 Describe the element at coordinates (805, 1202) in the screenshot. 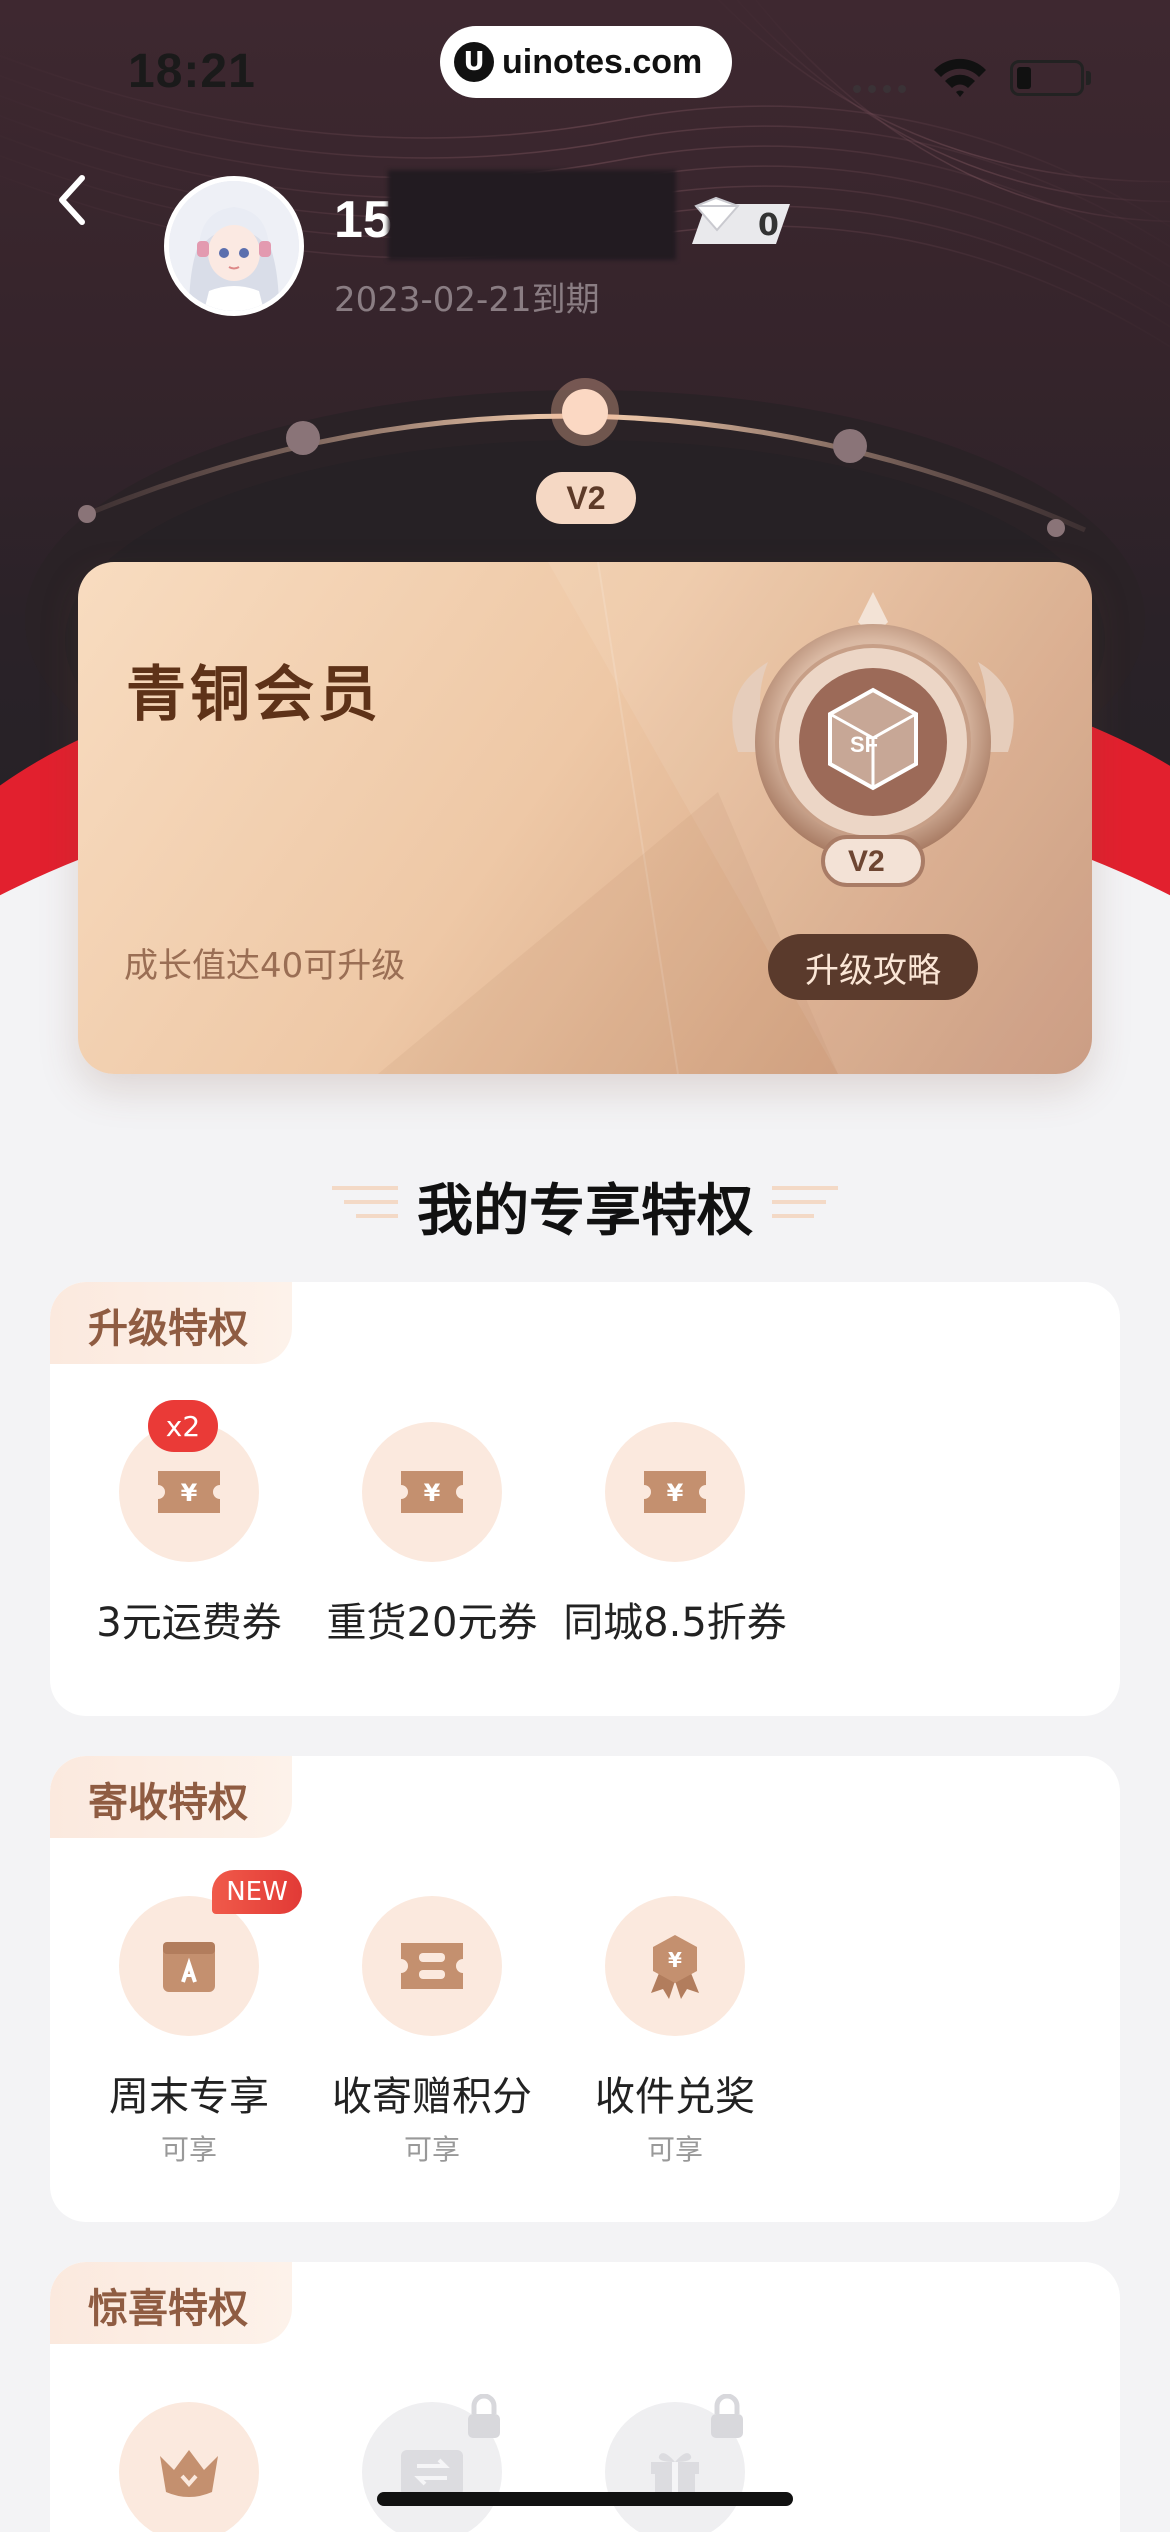

I see `heading-decoration-right` at that location.